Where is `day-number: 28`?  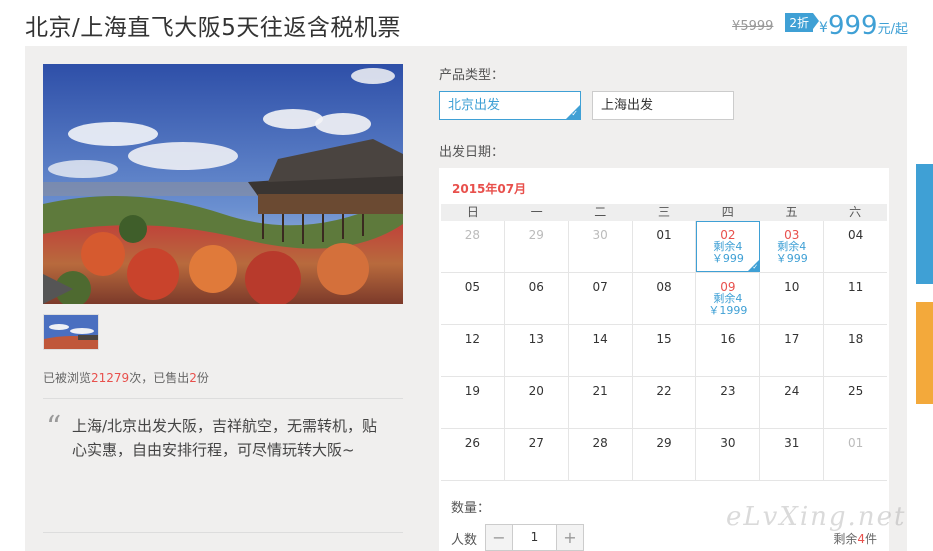 day-number: 28 is located at coordinates (600, 443).